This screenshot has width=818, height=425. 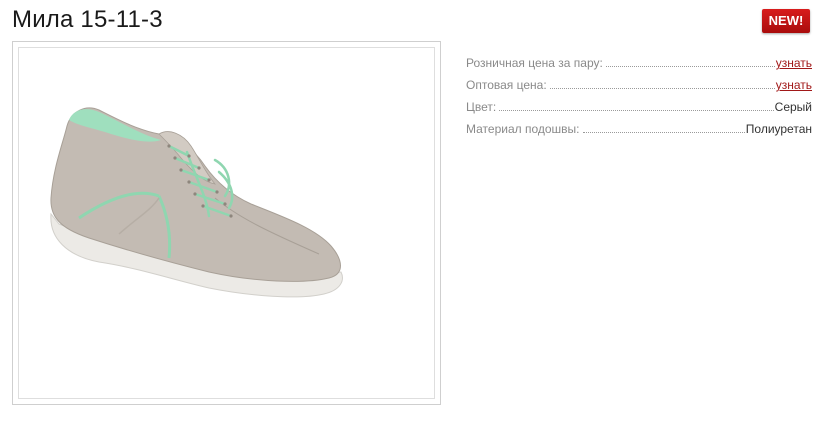 What do you see at coordinates (506, 85) in the screenshot?
I see `property-label: Оптовая цена:` at bounding box center [506, 85].